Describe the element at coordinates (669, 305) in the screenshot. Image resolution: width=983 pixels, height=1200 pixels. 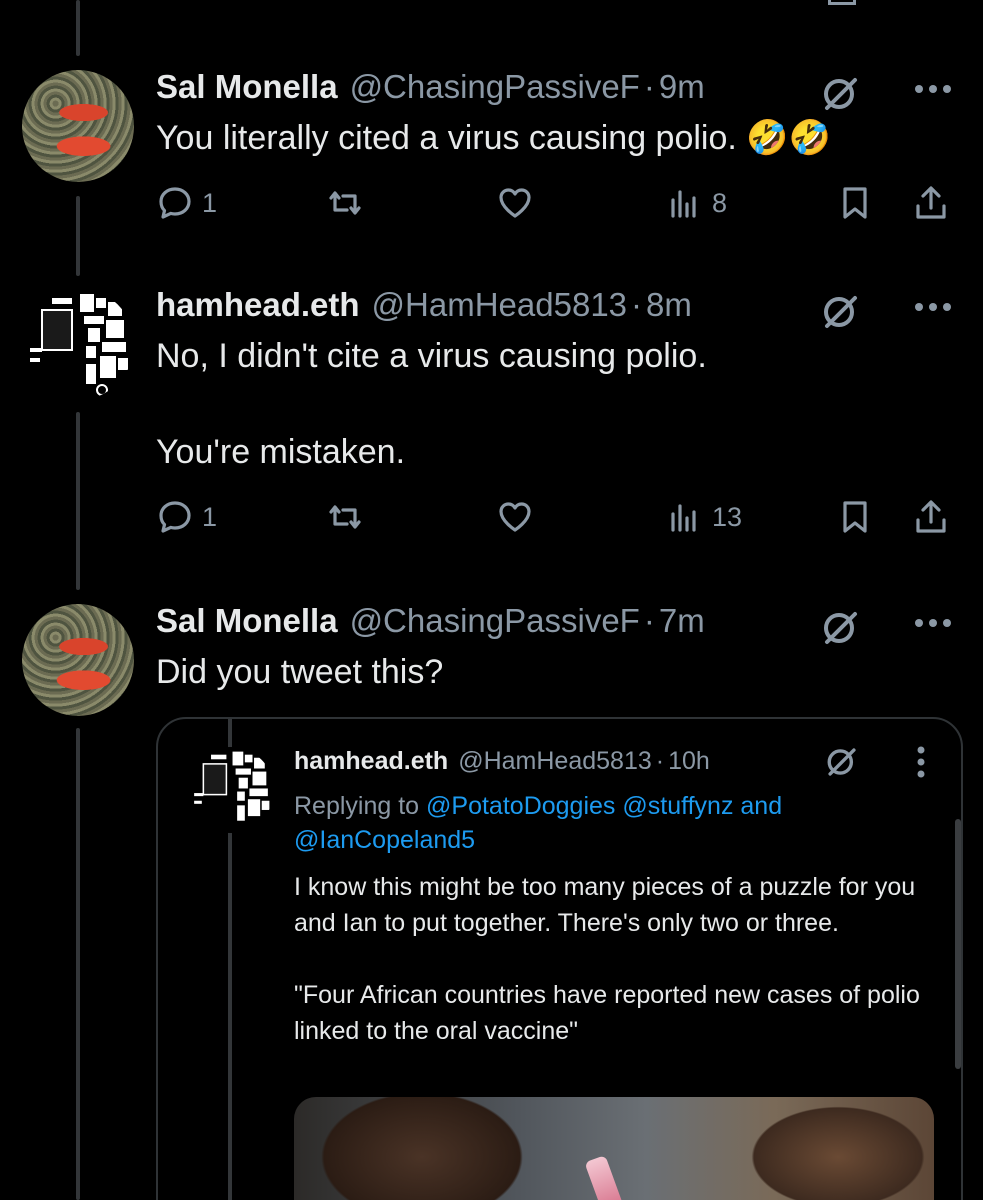
I see `timestamp: 8m` at that location.